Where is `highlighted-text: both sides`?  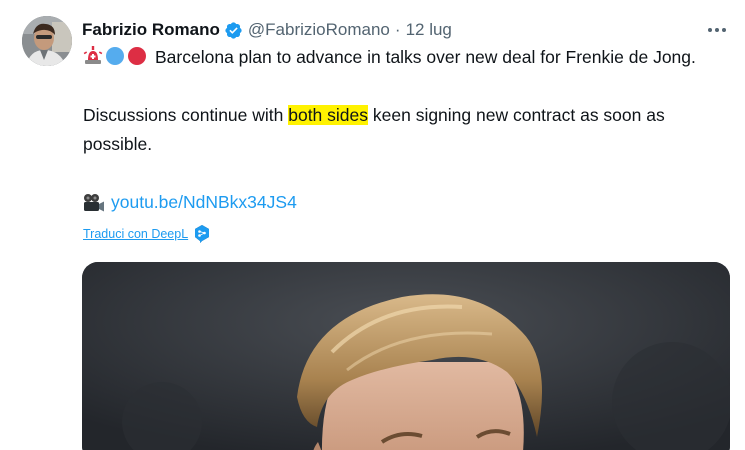 highlighted-text: both sides is located at coordinates (328, 115).